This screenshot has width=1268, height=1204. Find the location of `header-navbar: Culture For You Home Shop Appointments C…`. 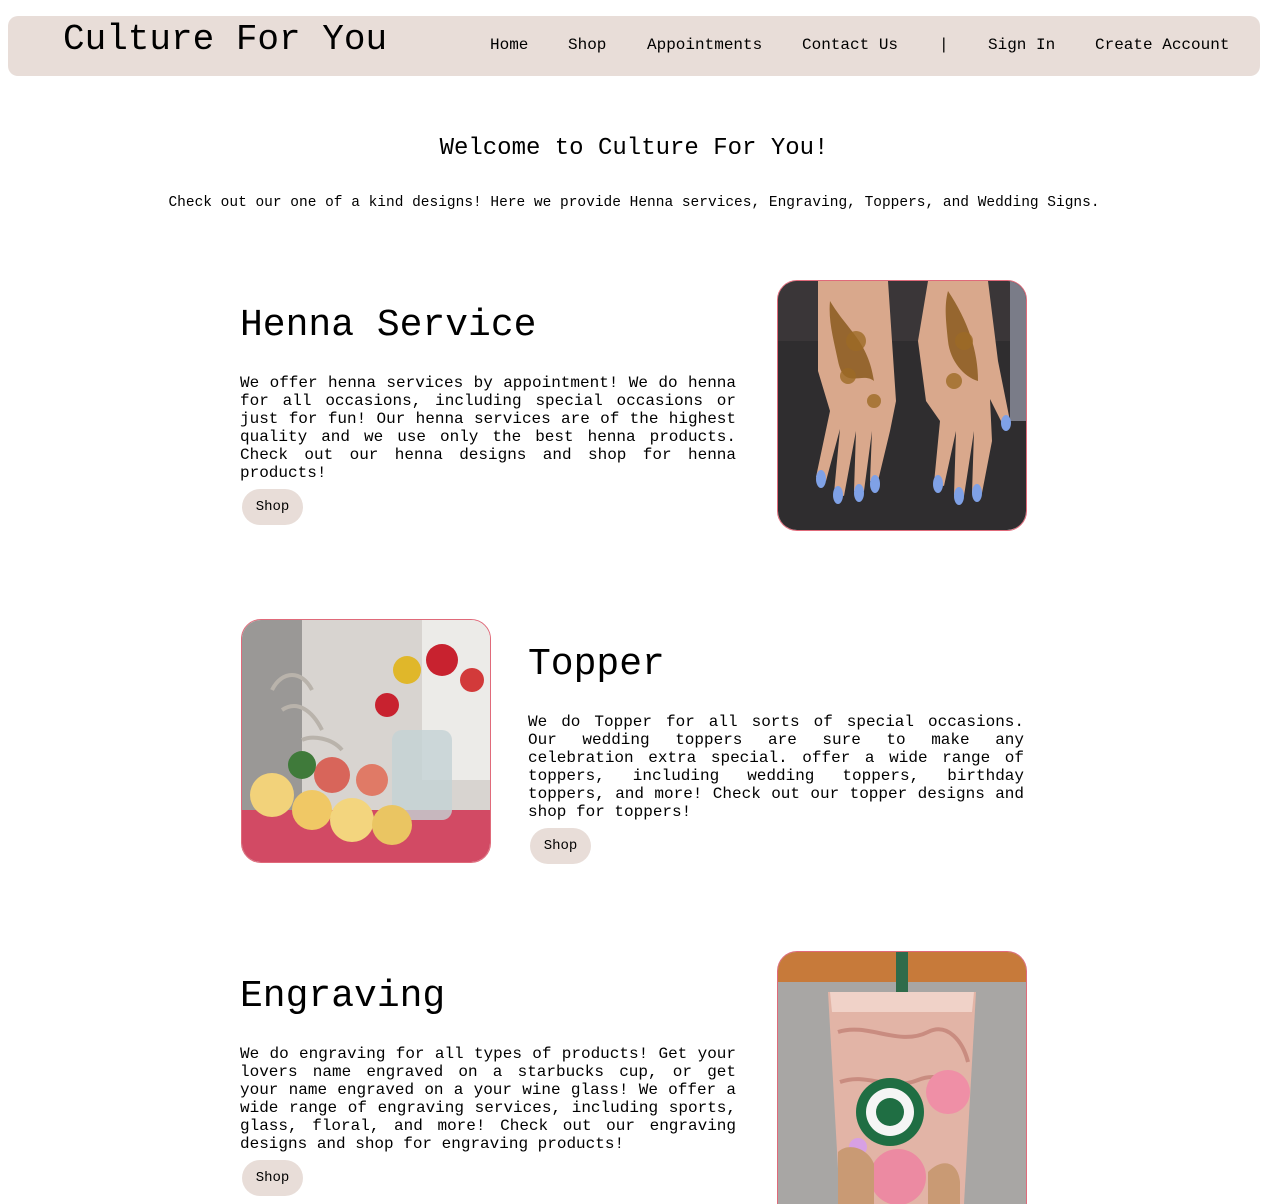

header-navbar: Culture For You Home Shop Appointments C… is located at coordinates (634, 46).